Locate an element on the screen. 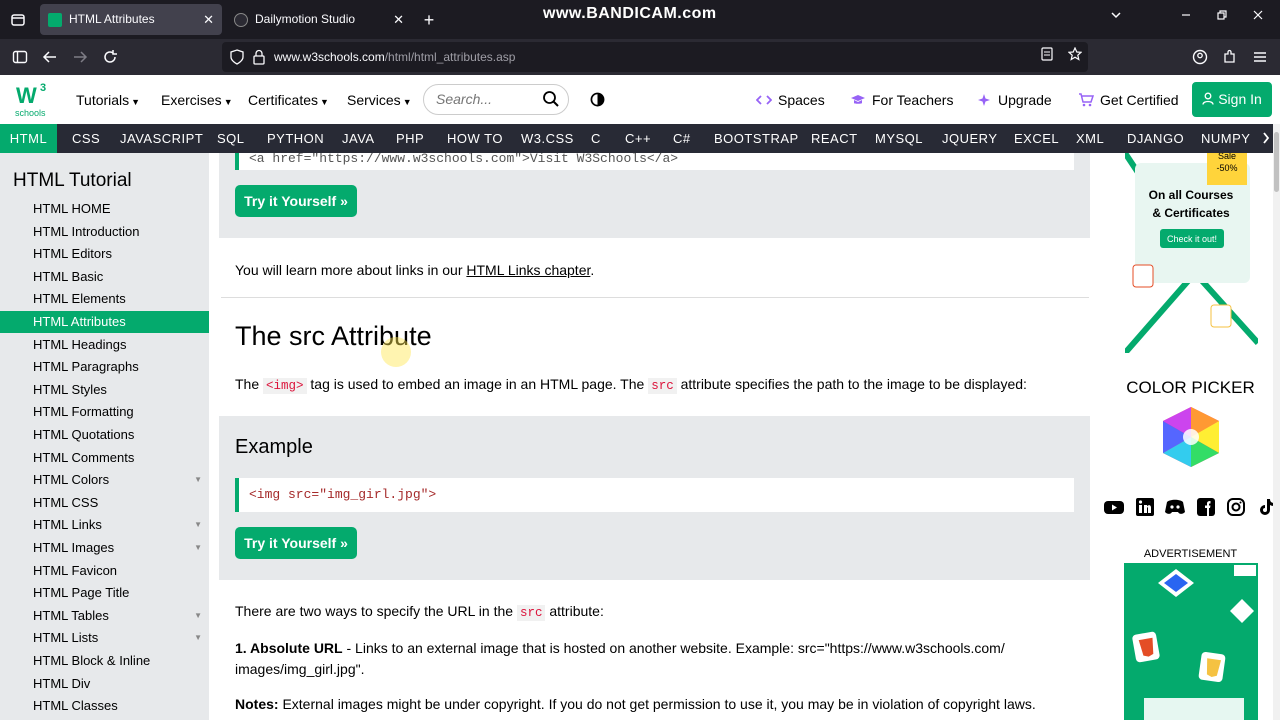  spaces-link: Spaces is located at coordinates (790, 100).